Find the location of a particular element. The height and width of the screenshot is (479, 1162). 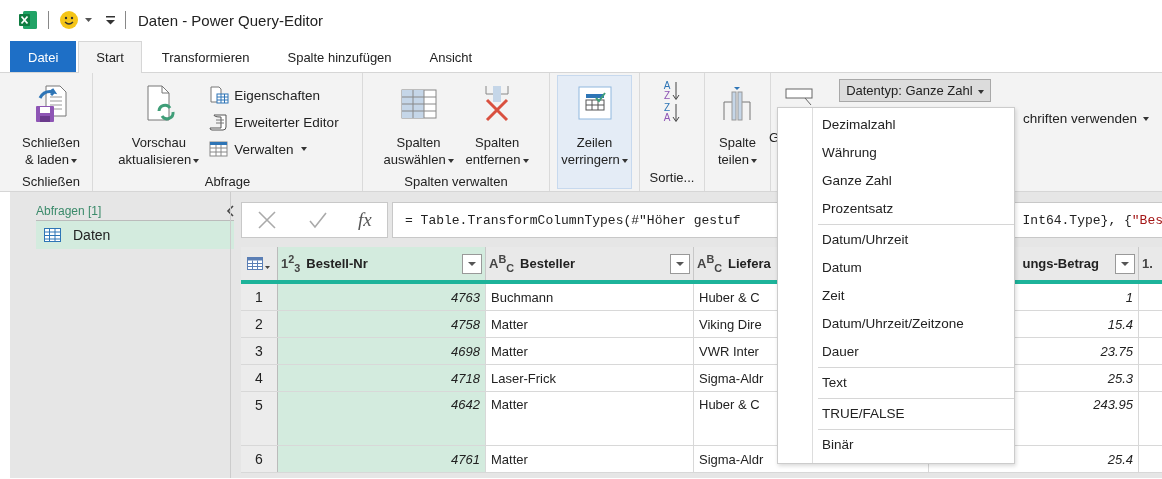

table-cell: 4698 is located at coordinates (382, 351).